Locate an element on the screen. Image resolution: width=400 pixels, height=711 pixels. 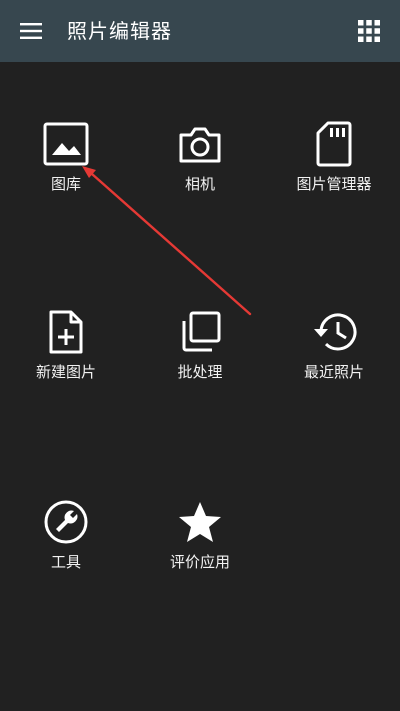
star-icon is located at coordinates (200, 522).